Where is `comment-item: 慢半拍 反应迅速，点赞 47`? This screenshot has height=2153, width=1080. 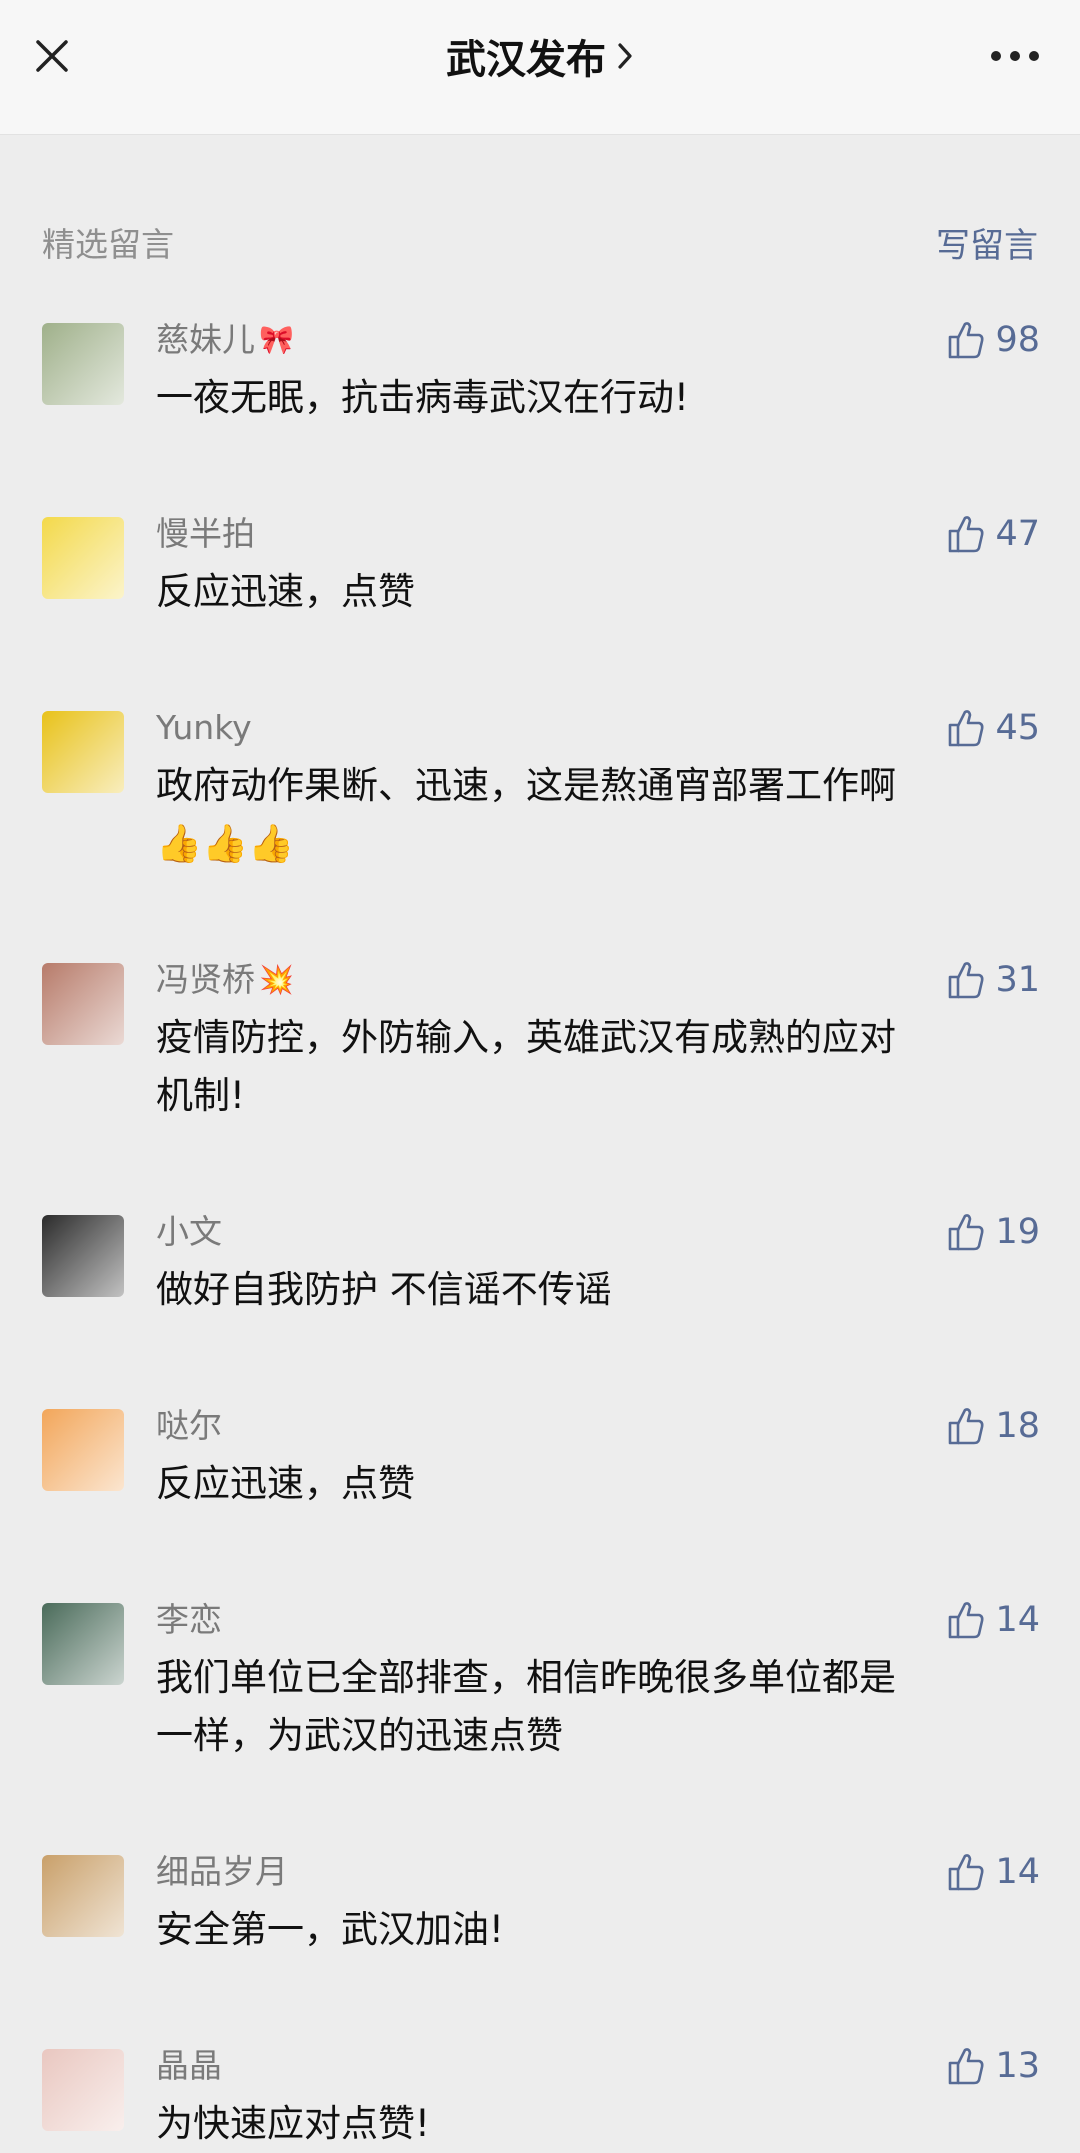 comment-item: 慢半拍 反应迅速，点赞 47 is located at coordinates (540, 565).